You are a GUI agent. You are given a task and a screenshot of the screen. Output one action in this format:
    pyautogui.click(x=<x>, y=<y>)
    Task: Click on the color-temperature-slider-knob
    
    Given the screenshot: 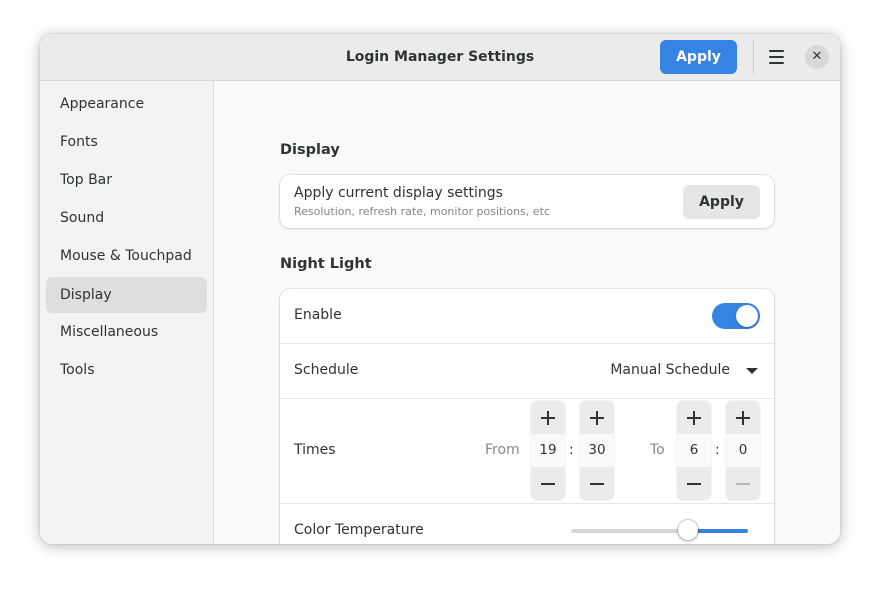 What is the action you would take?
    pyautogui.click(x=688, y=530)
    